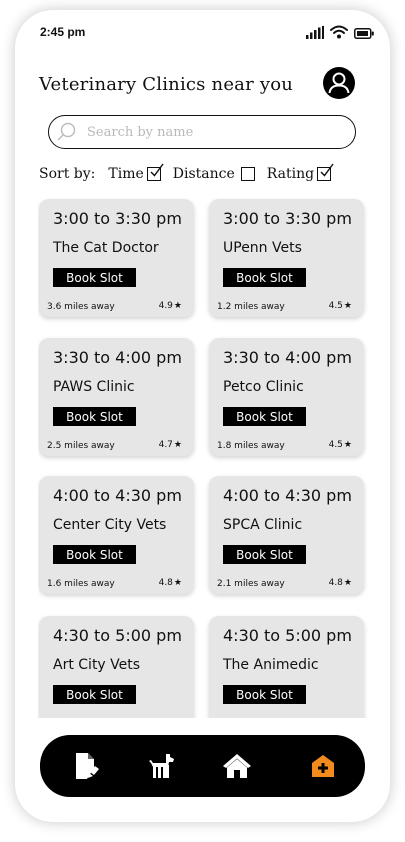  I want to click on sort-row: Sort by: Time Distance Rating, so click(186, 172).